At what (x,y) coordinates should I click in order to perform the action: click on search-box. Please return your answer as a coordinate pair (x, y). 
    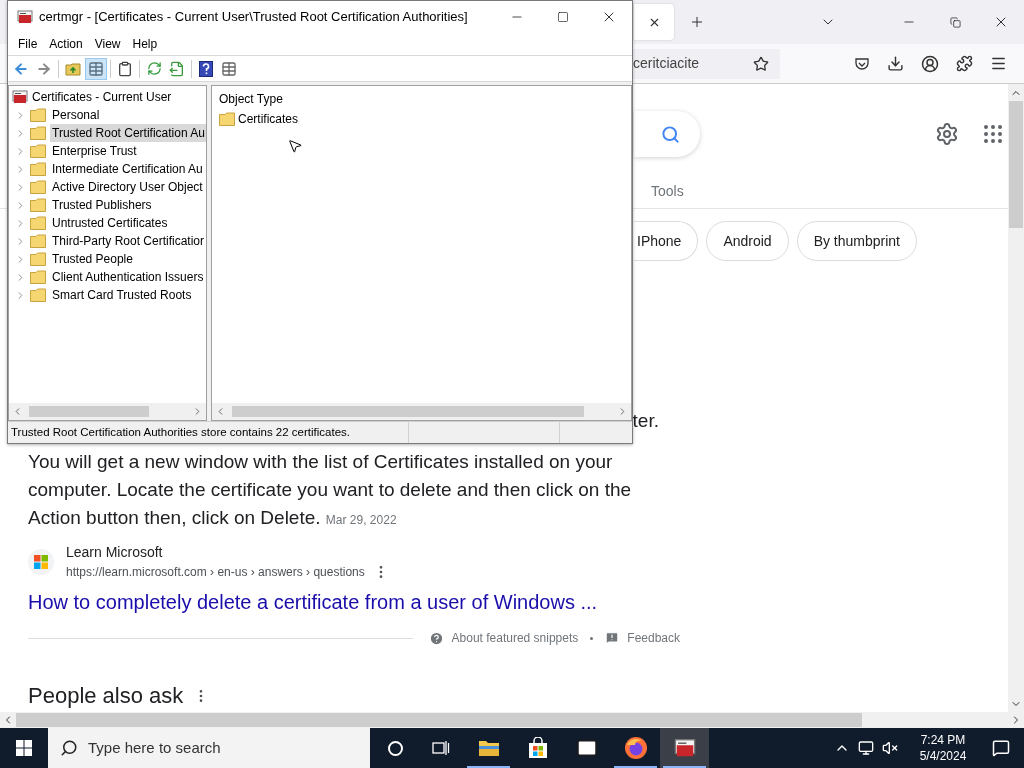
    Looking at the image, I should click on (667, 134).